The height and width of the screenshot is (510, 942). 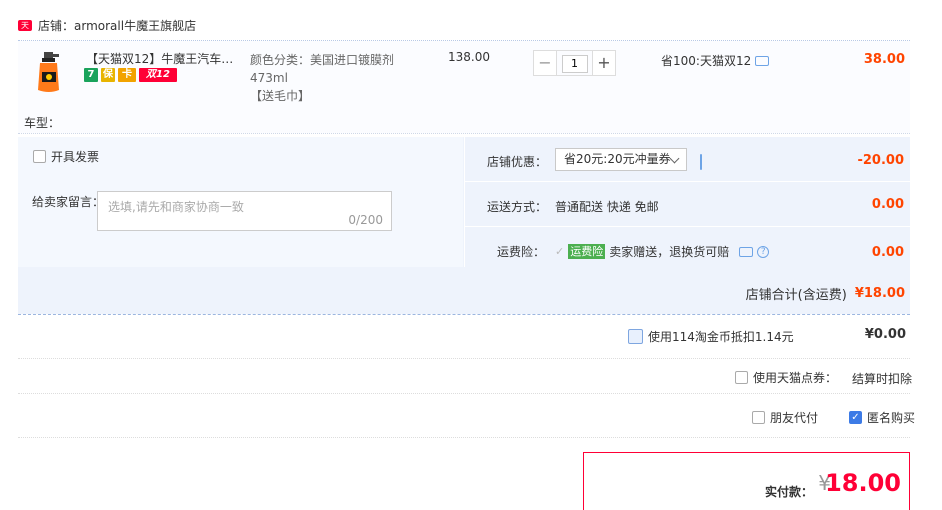 What do you see at coordinates (885, 334) in the screenshot?
I see `taojinbi-amount: ¥0.00` at bounding box center [885, 334].